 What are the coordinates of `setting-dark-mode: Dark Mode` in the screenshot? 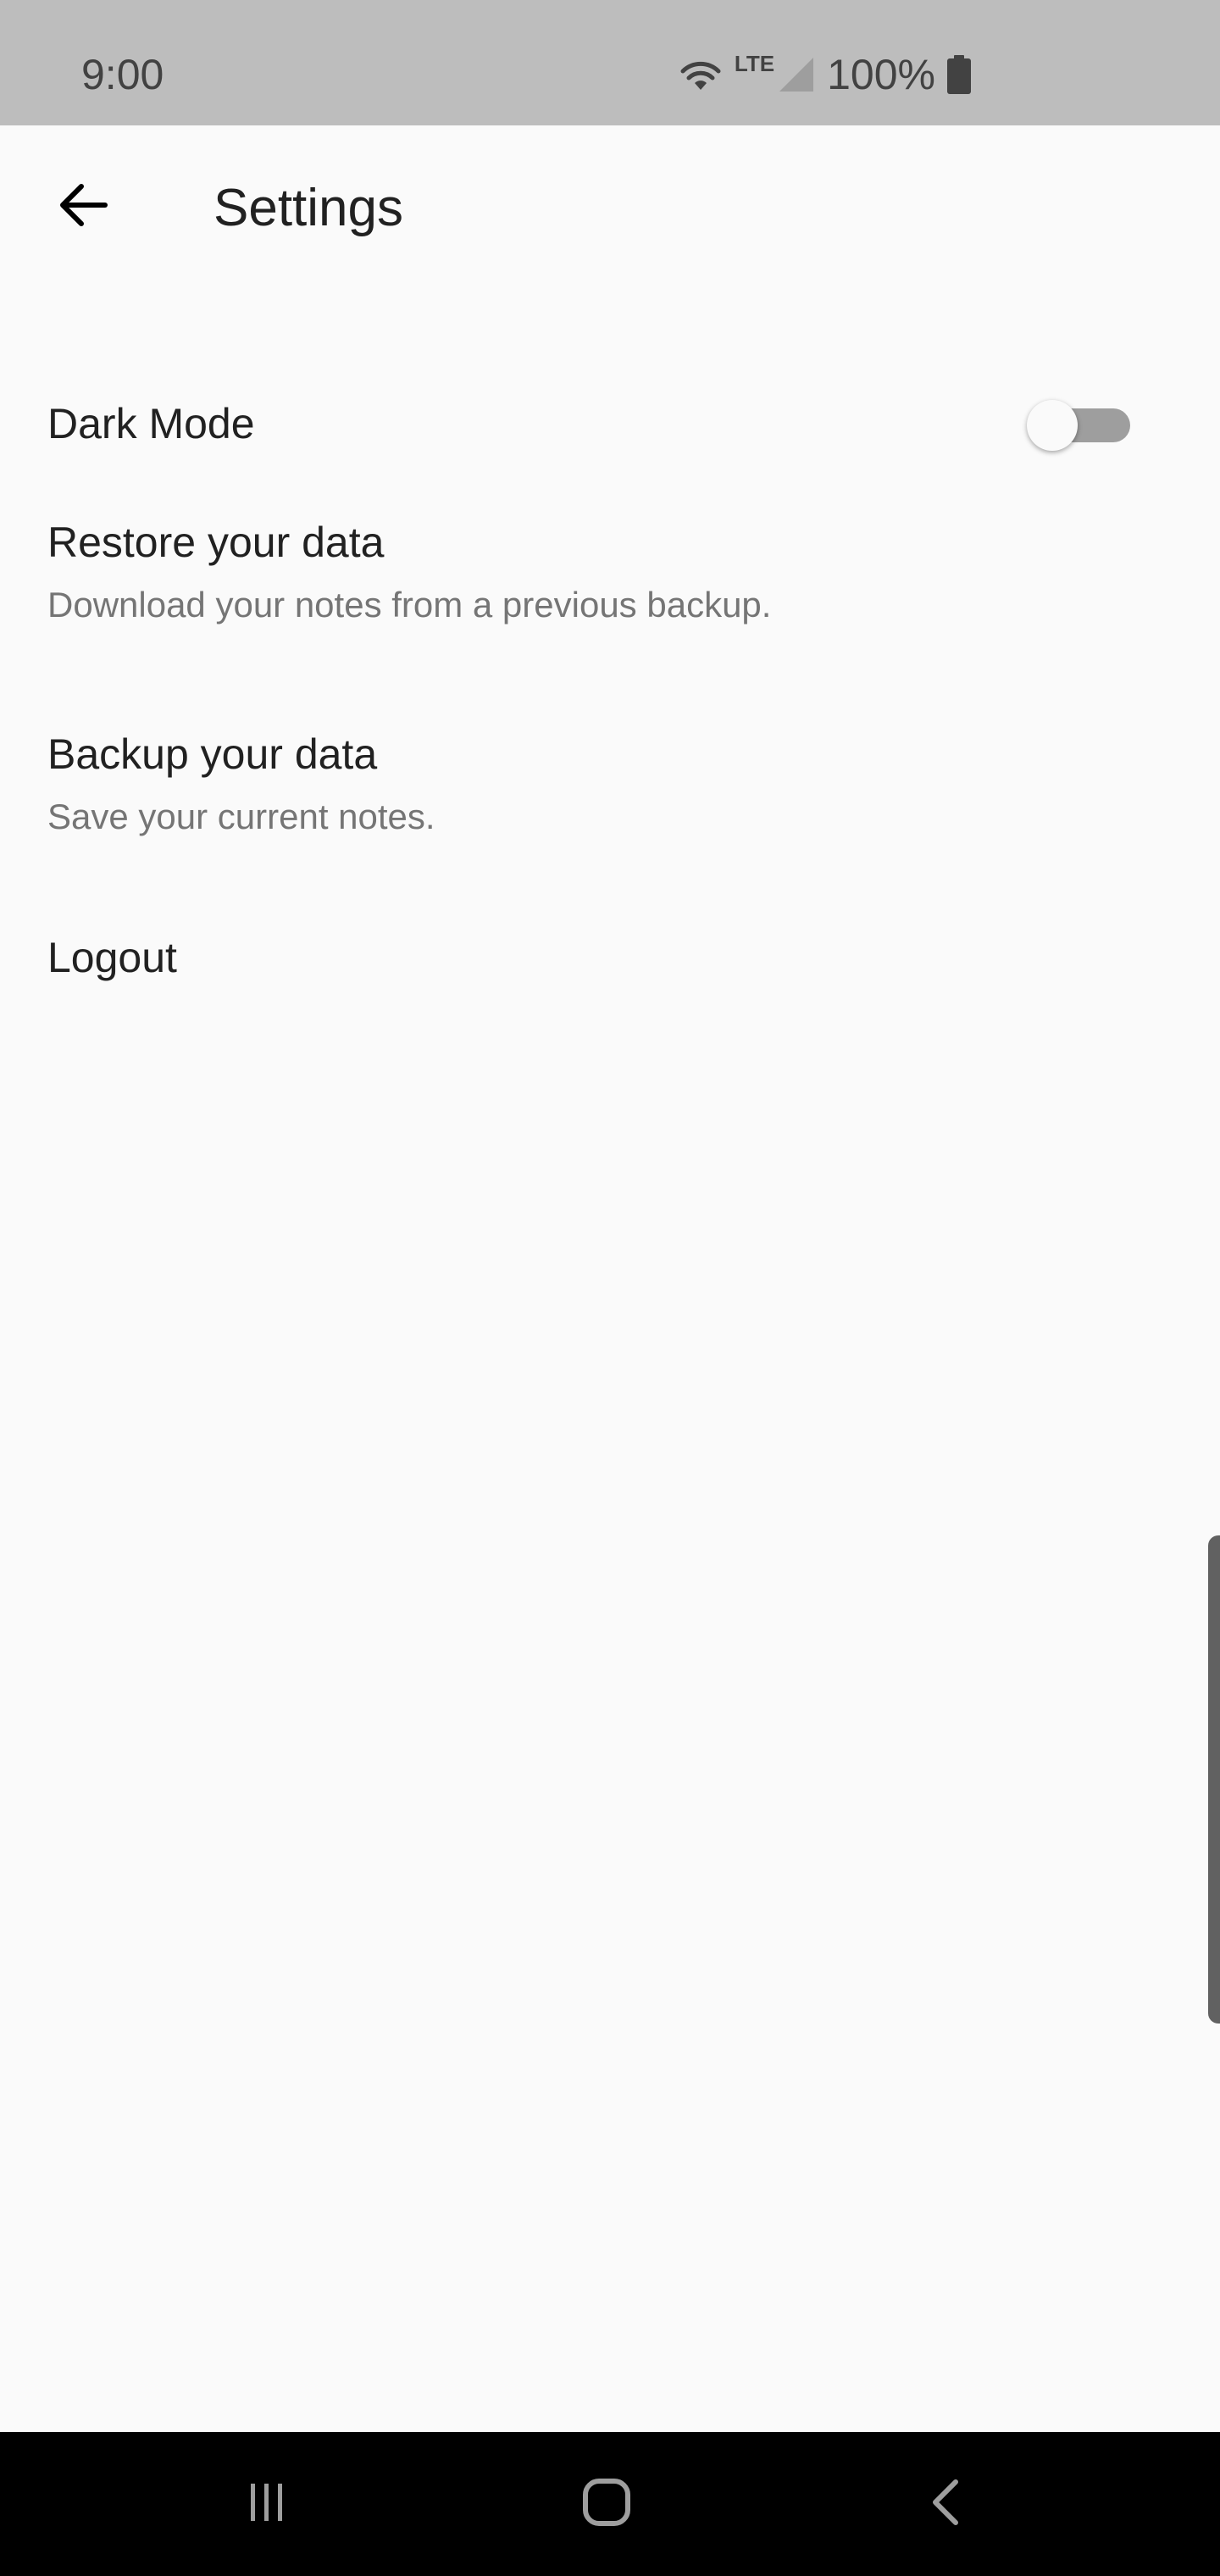 It's located at (610, 423).